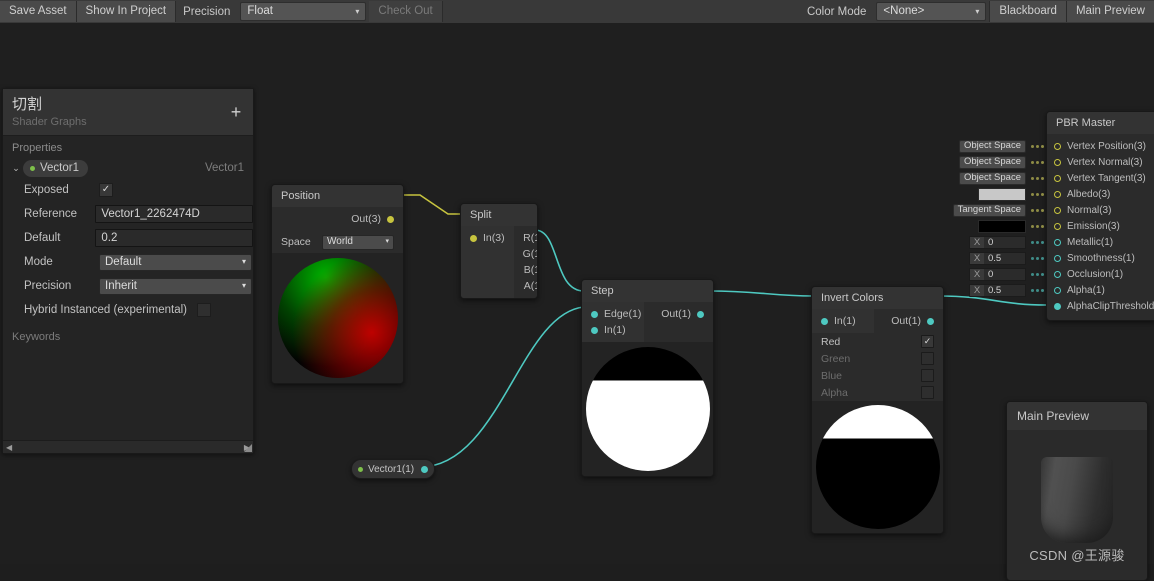  Describe the element at coordinates (1077, 500) in the screenshot. I see `main-preview-body: CSDN @王源骏` at that location.